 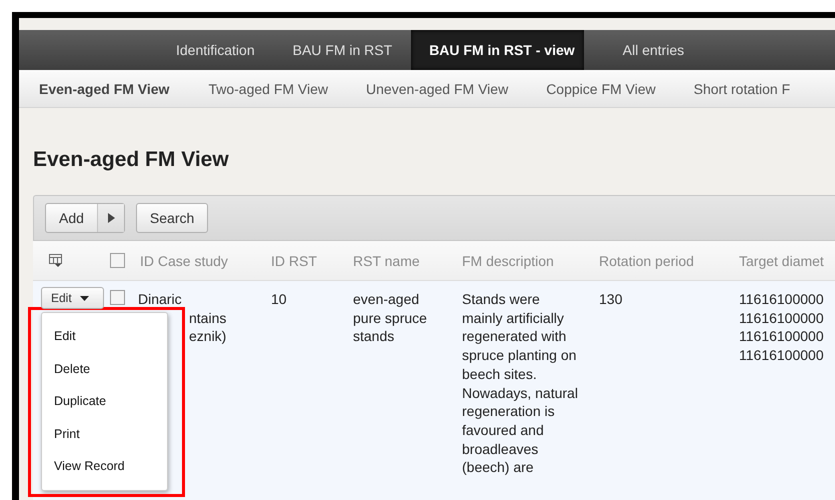 I want to click on view-tab: Even-aged FM View, so click(x=103, y=88).